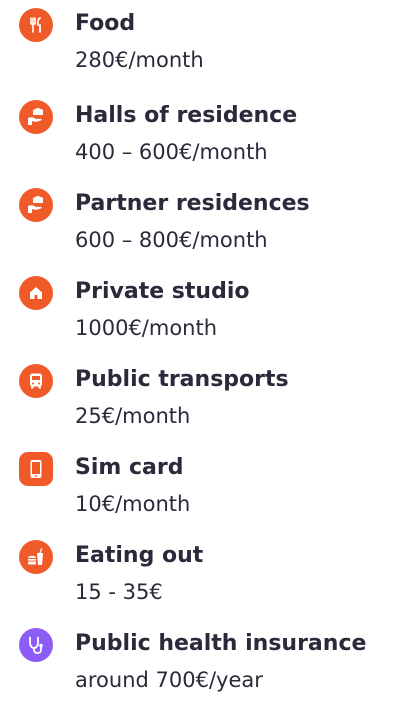  Describe the element at coordinates (133, 504) in the screenshot. I see `item-value: 10€/month` at that location.